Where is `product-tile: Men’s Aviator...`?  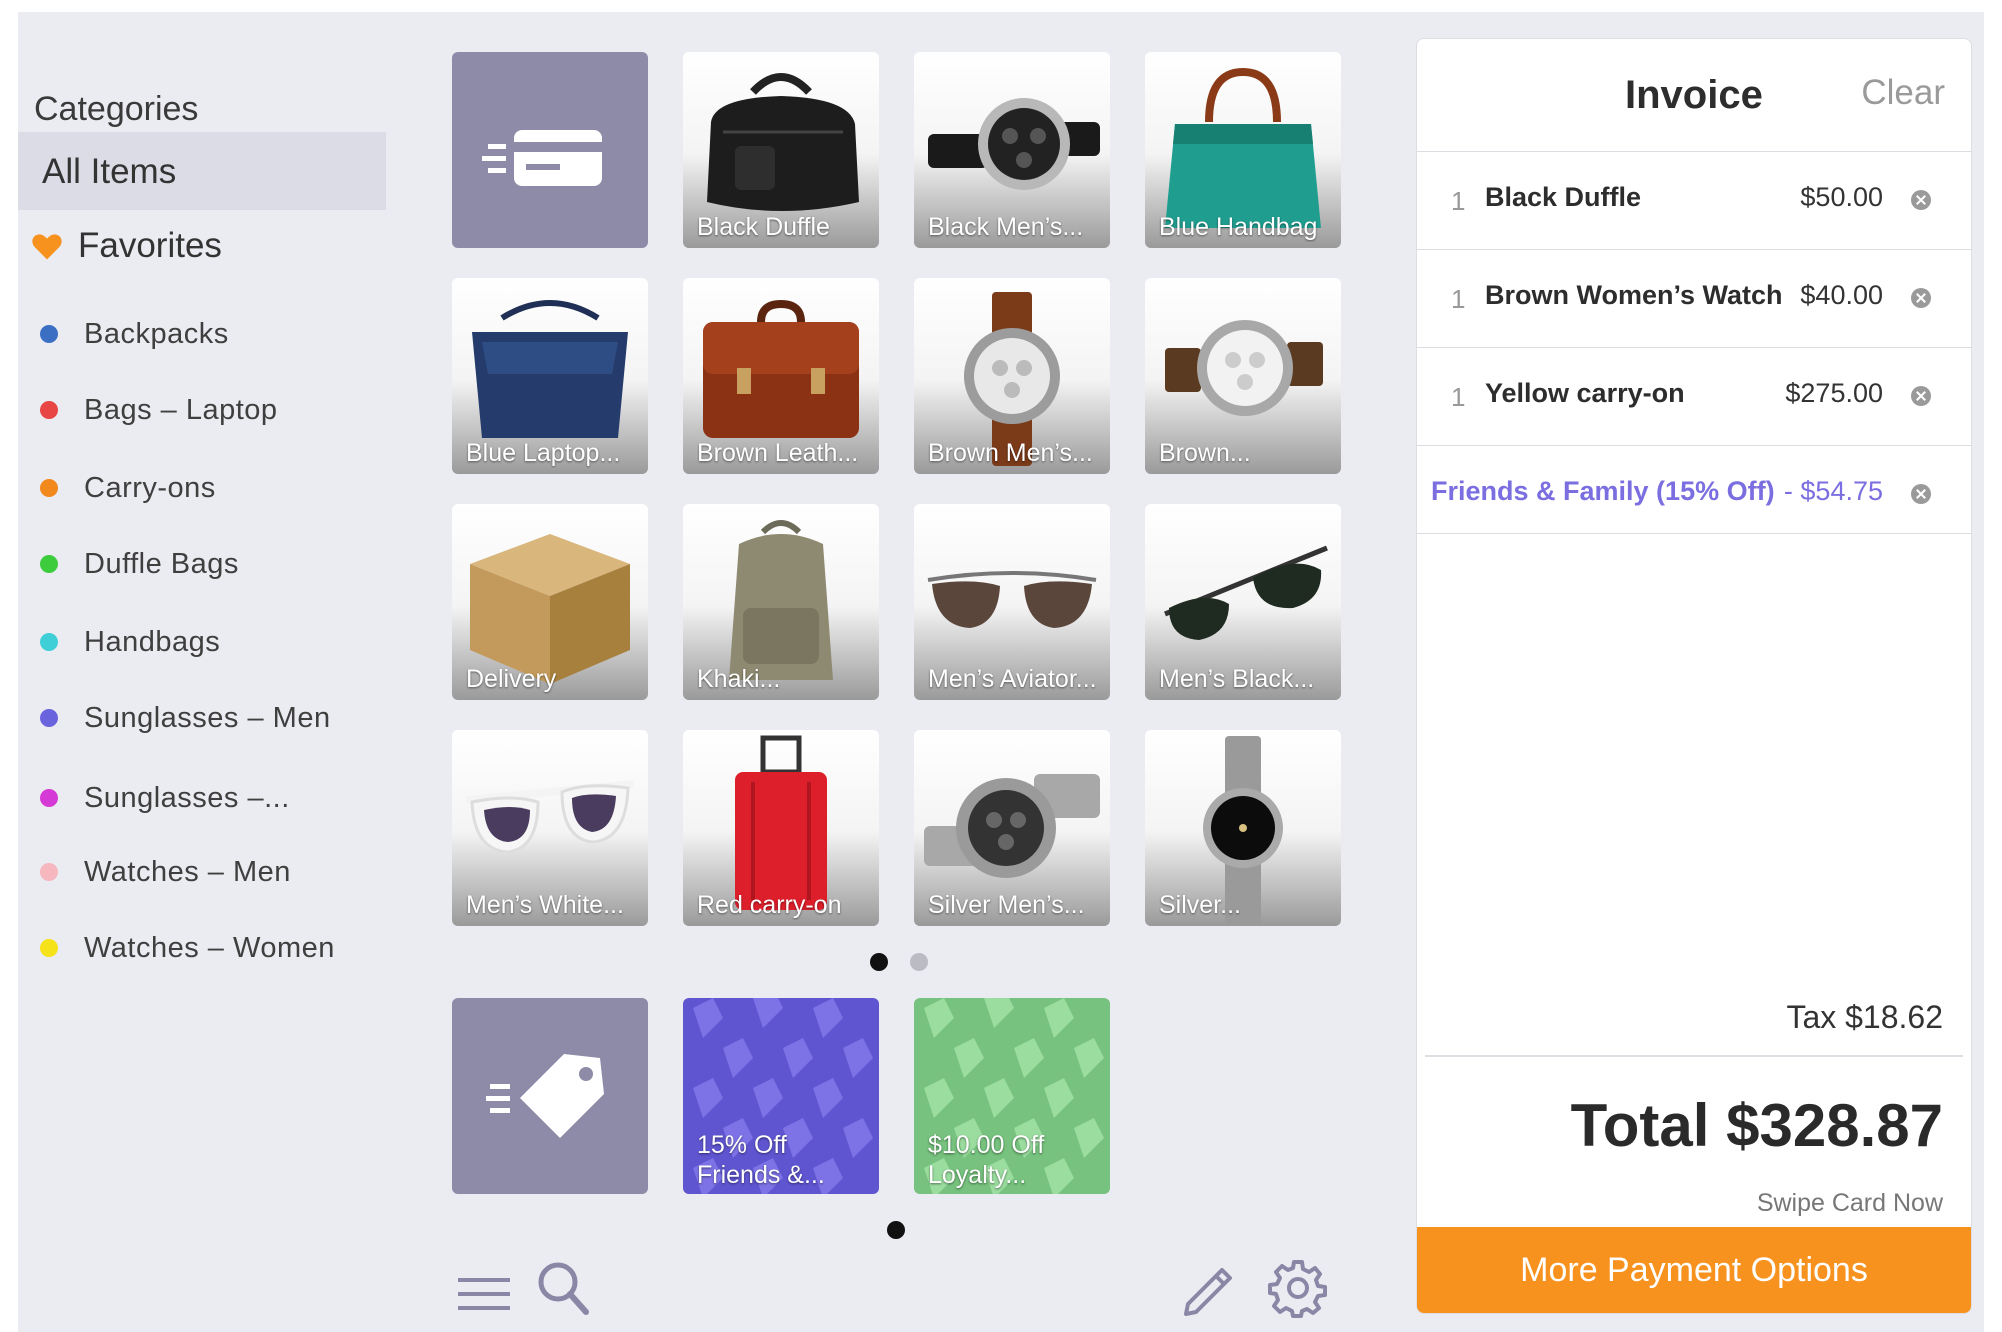 product-tile: Men’s Aviator... is located at coordinates (1012, 602).